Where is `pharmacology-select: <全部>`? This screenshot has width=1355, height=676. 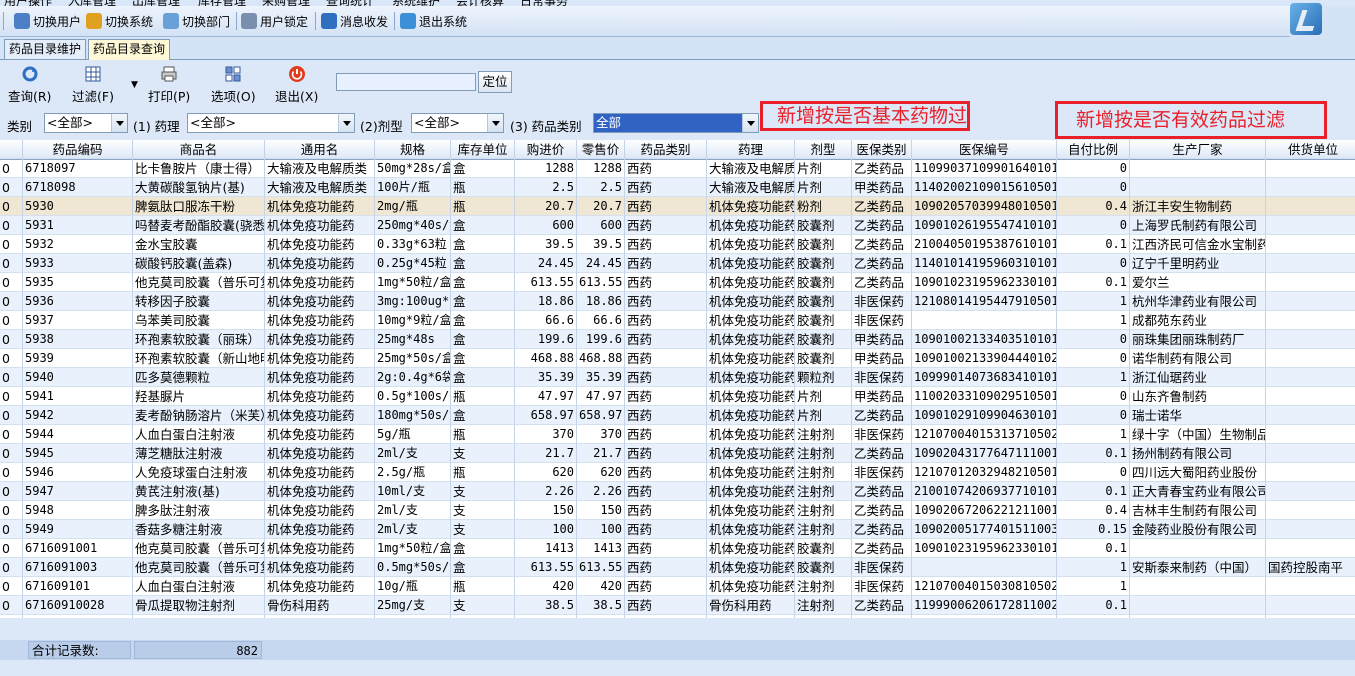
pharmacology-select: <全部> is located at coordinates (271, 123).